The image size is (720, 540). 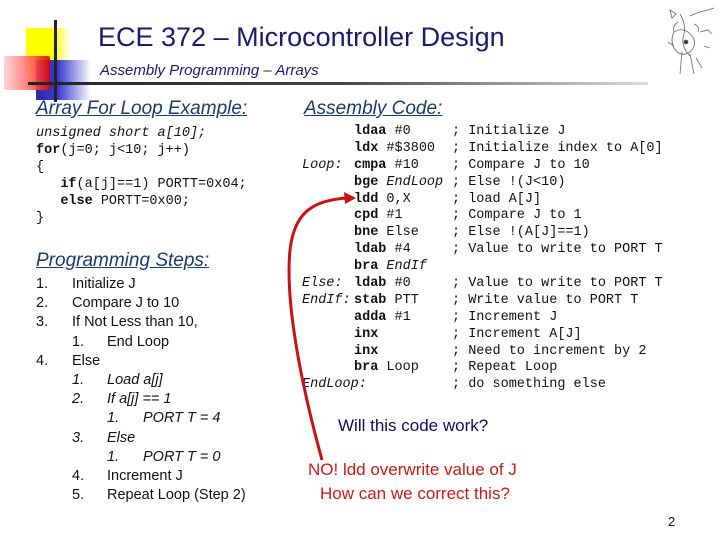 I want to click on step-text: PORT T = 4, so click(x=182, y=418).